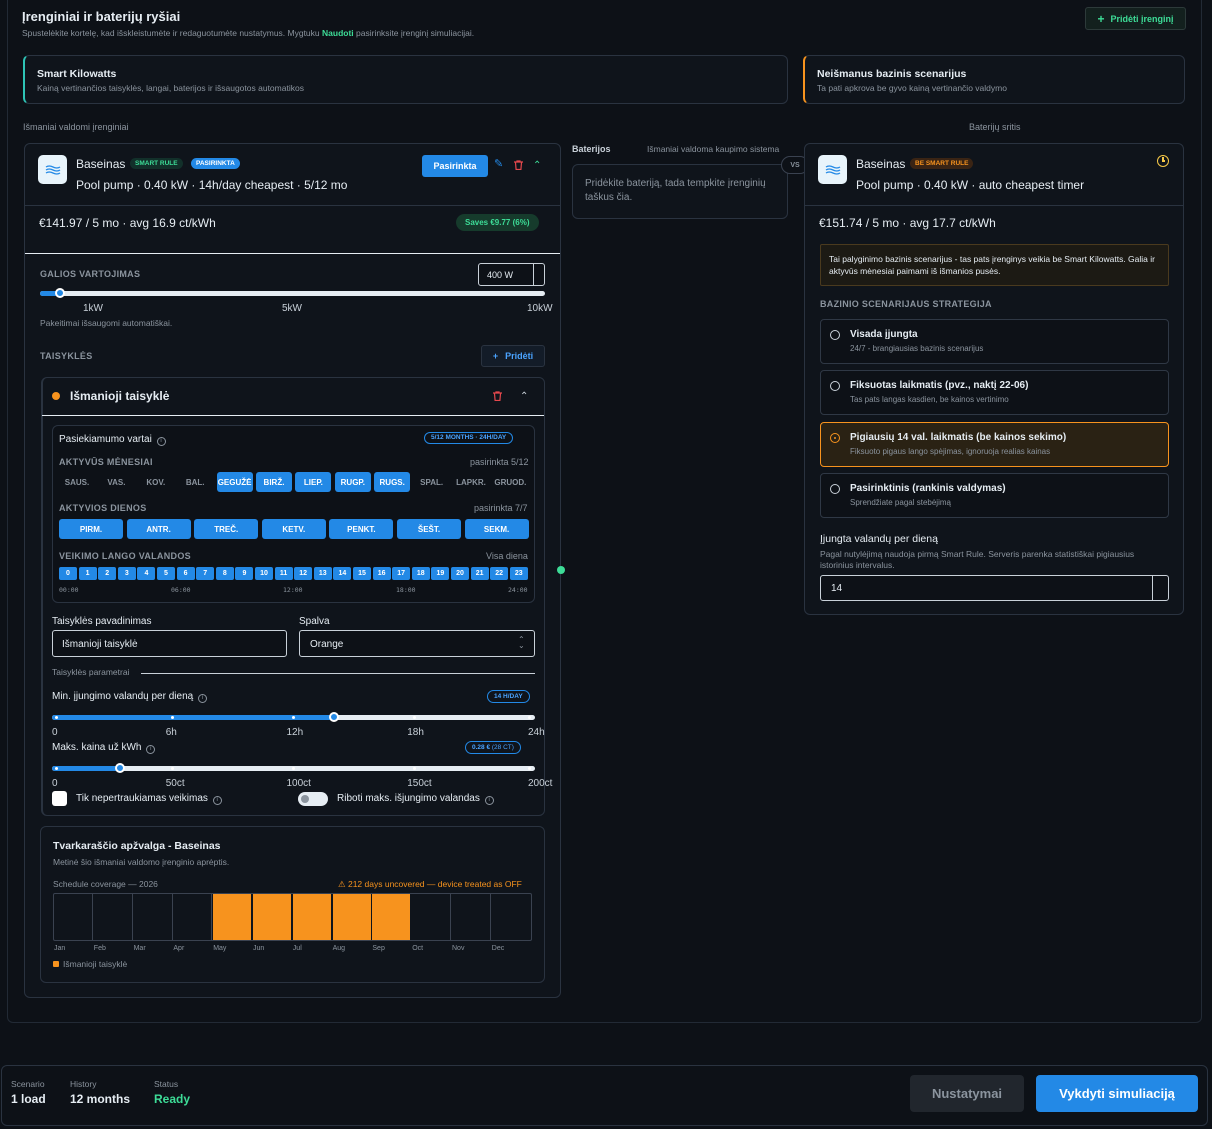  What do you see at coordinates (333, 717) in the screenshot?
I see `min-hours-knob` at bounding box center [333, 717].